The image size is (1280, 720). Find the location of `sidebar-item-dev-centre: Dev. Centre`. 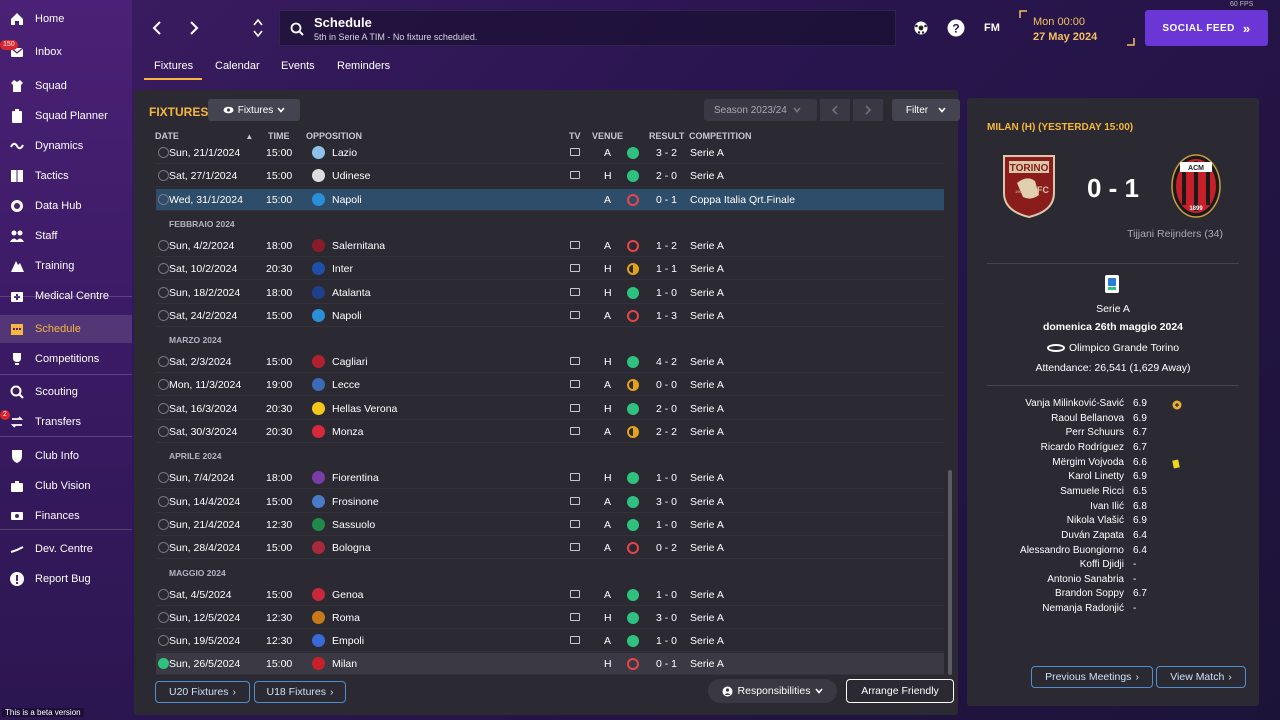

sidebar-item-dev-centre: Dev. Centre is located at coordinates (66, 549).